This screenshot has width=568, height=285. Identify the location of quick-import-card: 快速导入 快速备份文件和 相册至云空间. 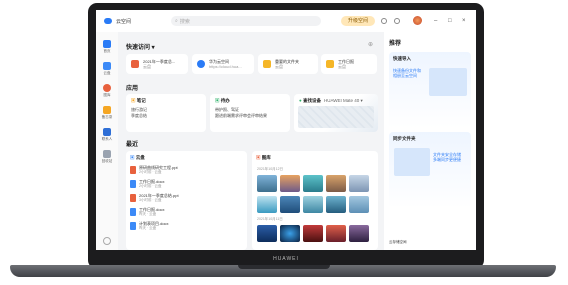
(430, 90).